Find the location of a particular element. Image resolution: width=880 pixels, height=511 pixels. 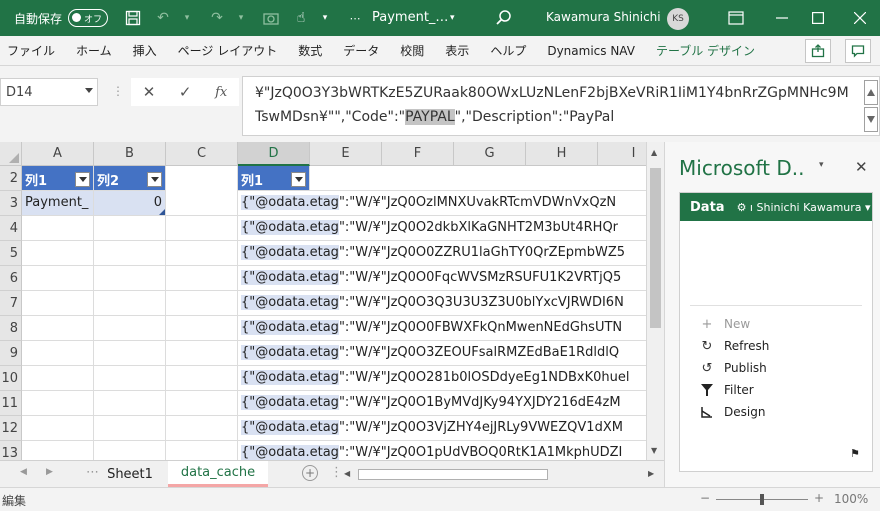

row-header: 8 is located at coordinates (11, 328).